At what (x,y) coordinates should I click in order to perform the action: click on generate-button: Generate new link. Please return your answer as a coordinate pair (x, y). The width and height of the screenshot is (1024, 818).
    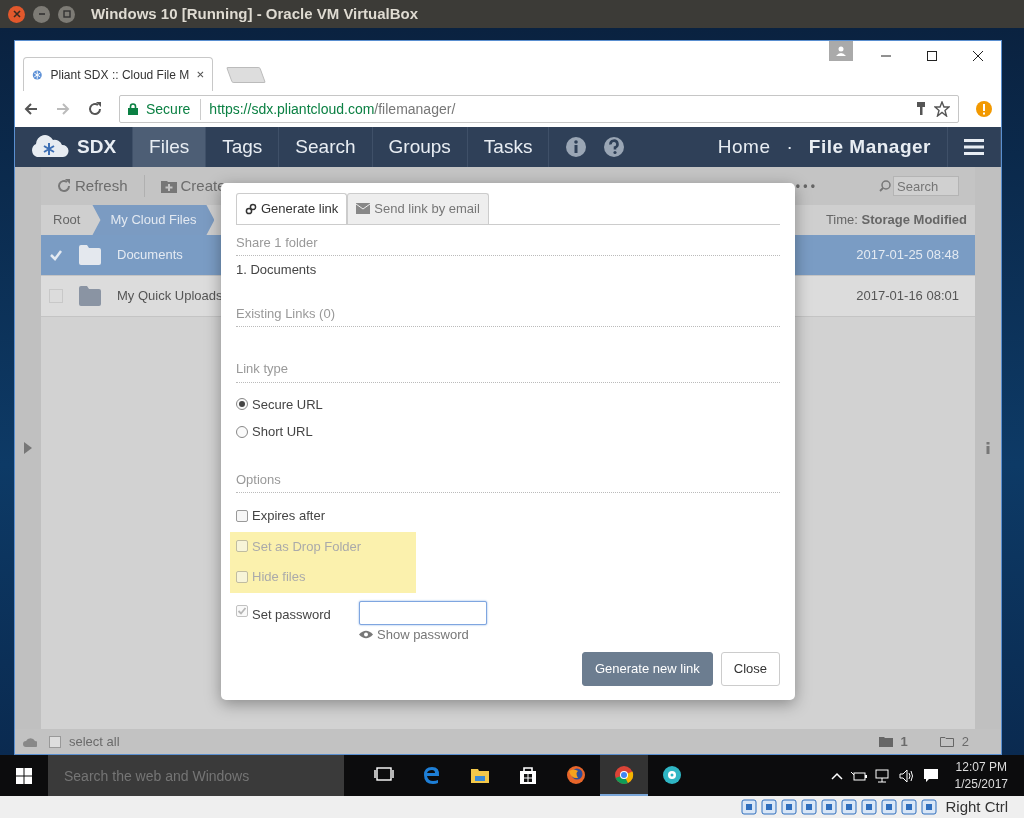
    Looking at the image, I should click on (647, 669).